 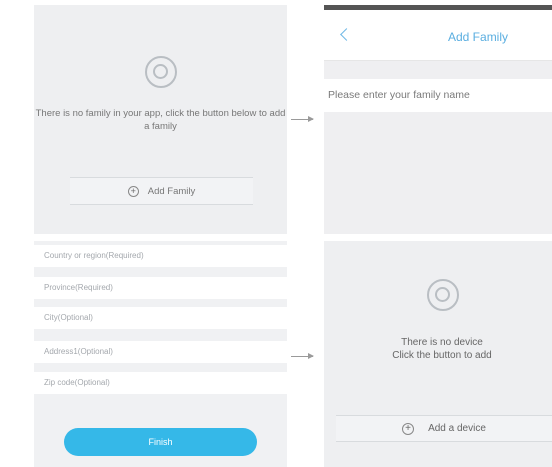 I want to click on add-device-label: Add a device, so click(x=457, y=428).